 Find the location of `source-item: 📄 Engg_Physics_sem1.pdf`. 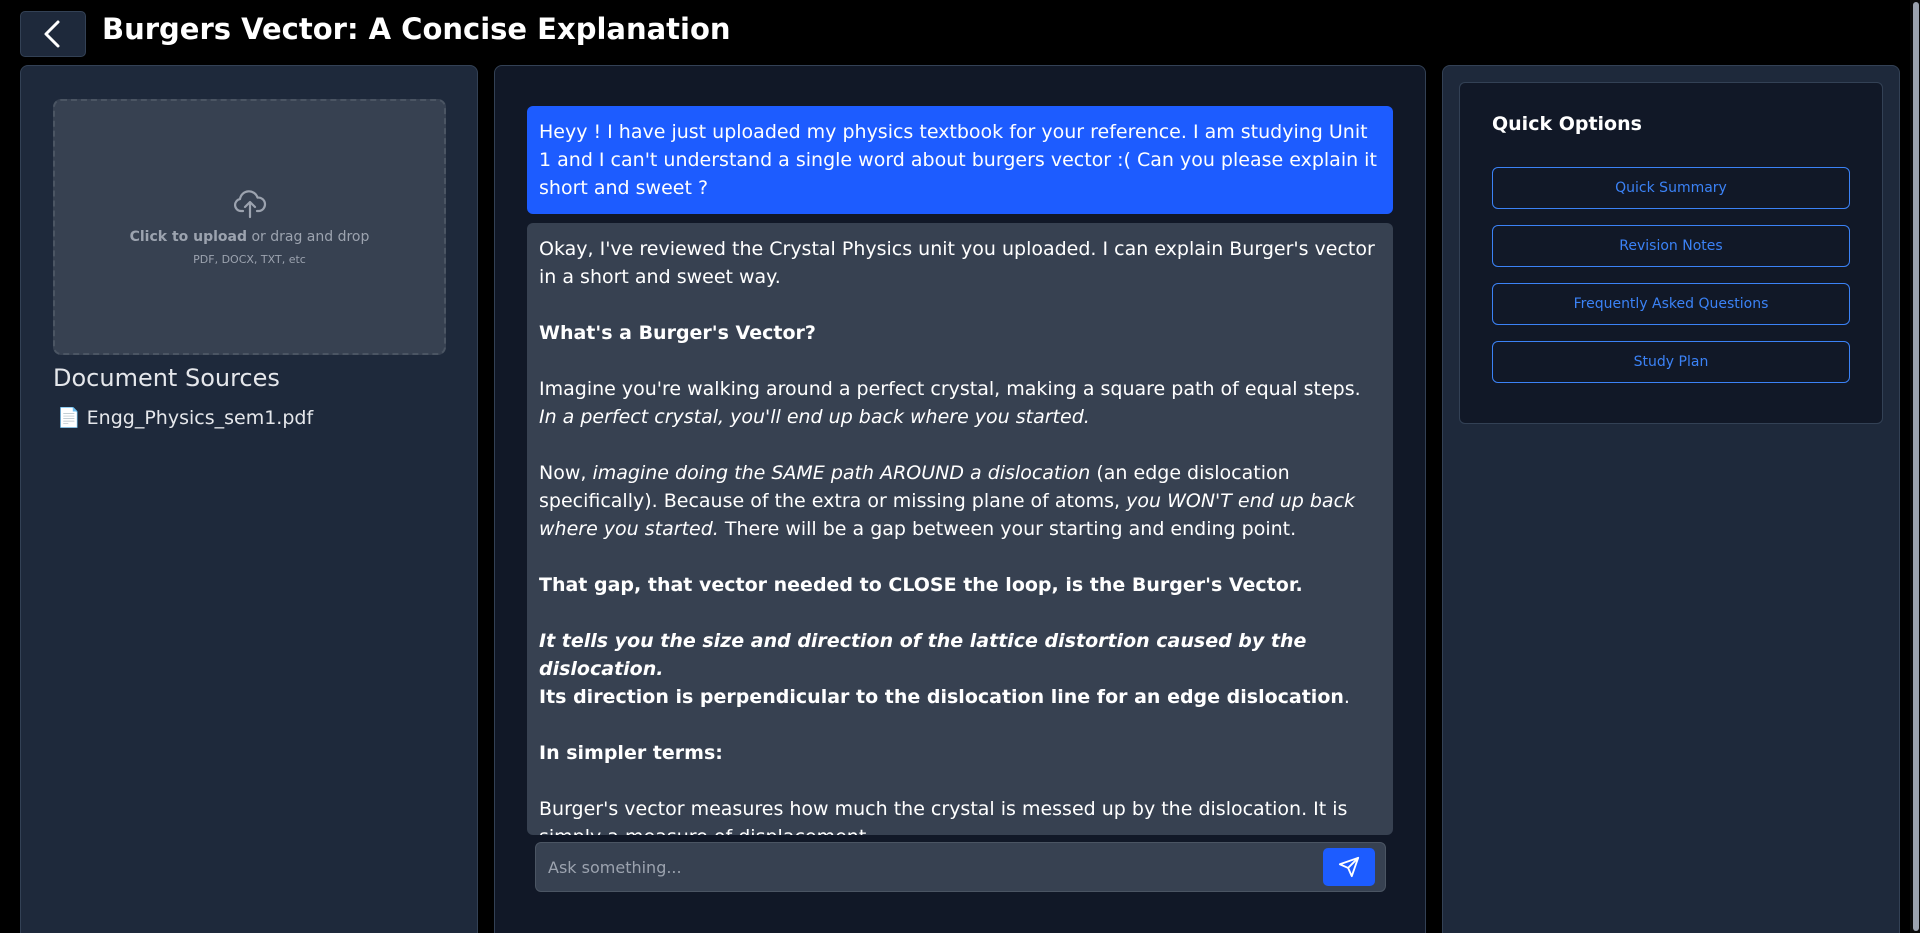

source-item: 📄 Engg_Physics_sem1.pdf is located at coordinates (185, 418).